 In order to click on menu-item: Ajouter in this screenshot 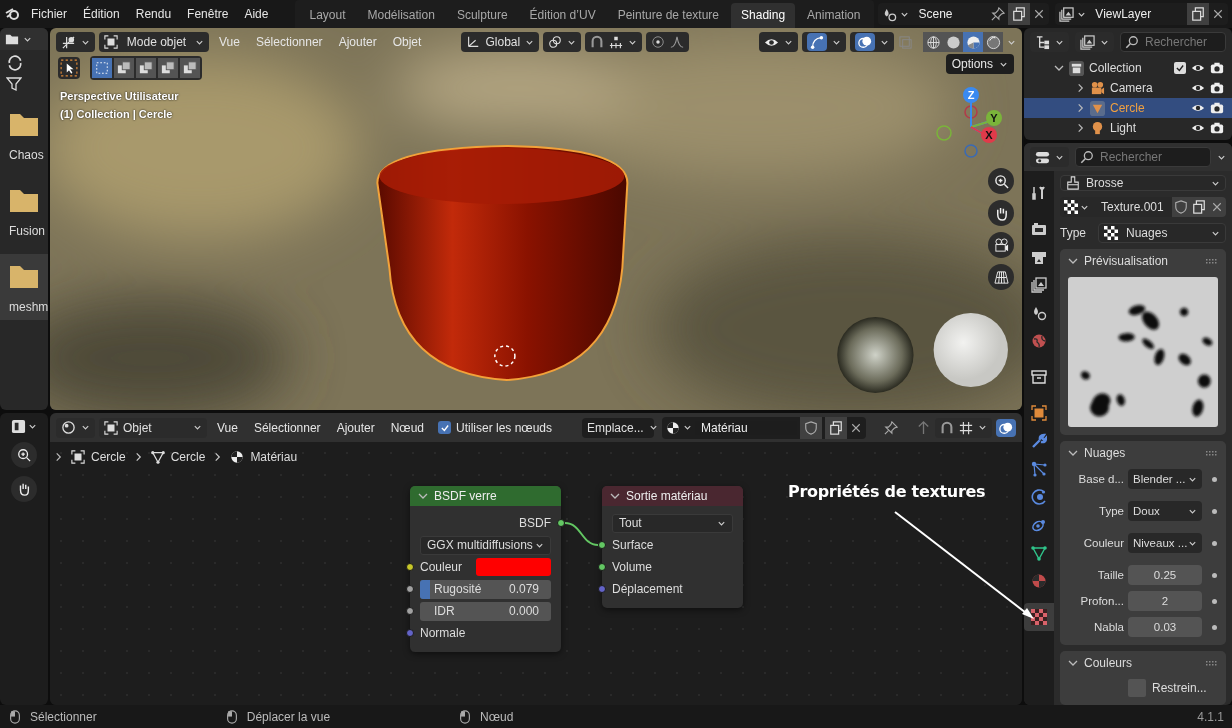, I will do `click(355, 427)`.